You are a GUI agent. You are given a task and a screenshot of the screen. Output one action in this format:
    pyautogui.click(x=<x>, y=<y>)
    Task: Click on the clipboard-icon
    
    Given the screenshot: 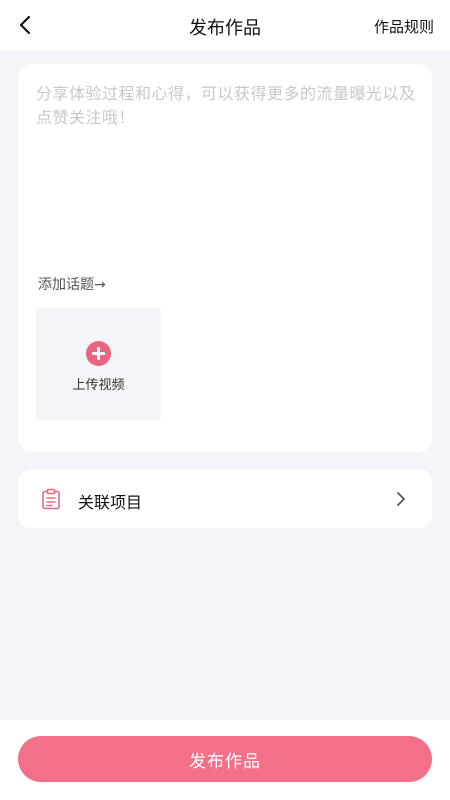 What is the action you would take?
    pyautogui.click(x=51, y=499)
    